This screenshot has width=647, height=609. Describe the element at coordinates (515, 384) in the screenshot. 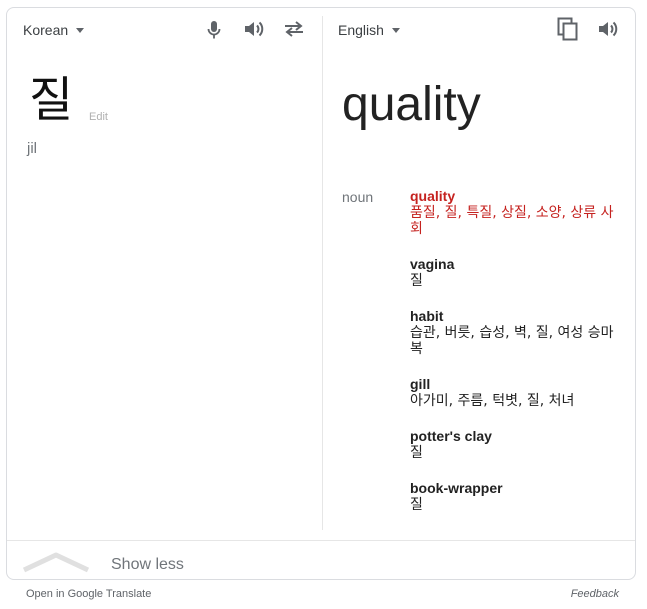

I see `entry-word: gill` at that location.